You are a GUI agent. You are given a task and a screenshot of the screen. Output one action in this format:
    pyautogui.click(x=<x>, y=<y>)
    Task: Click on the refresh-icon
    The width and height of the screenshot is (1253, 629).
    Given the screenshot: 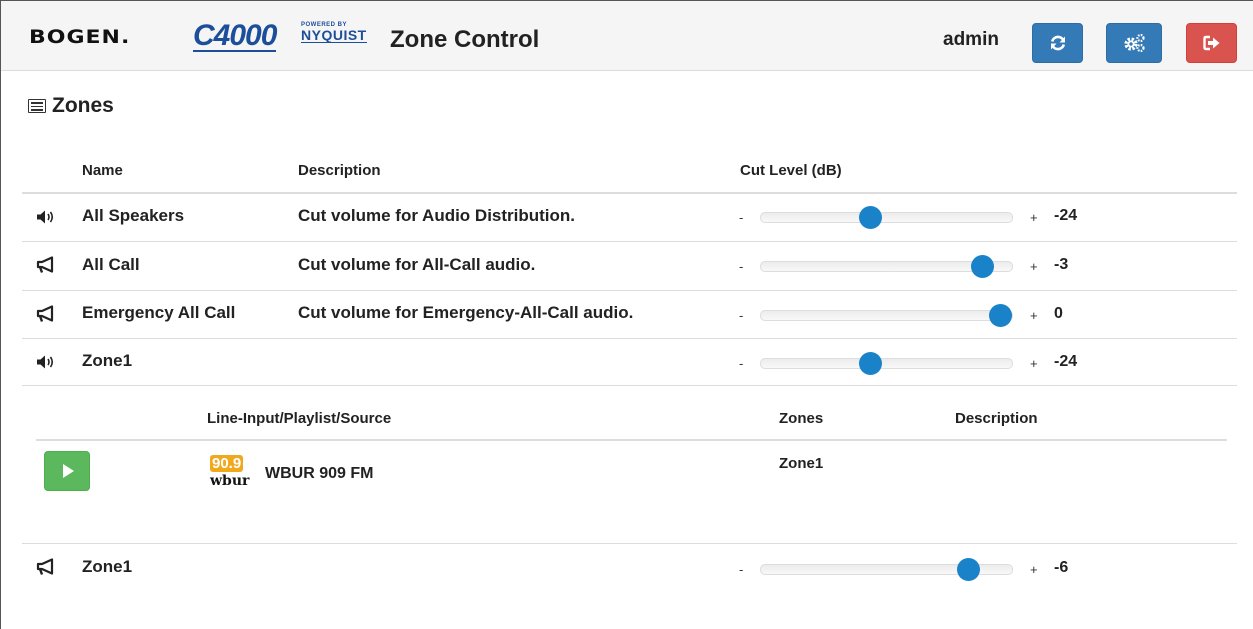 What is the action you would take?
    pyautogui.click(x=1057, y=43)
    